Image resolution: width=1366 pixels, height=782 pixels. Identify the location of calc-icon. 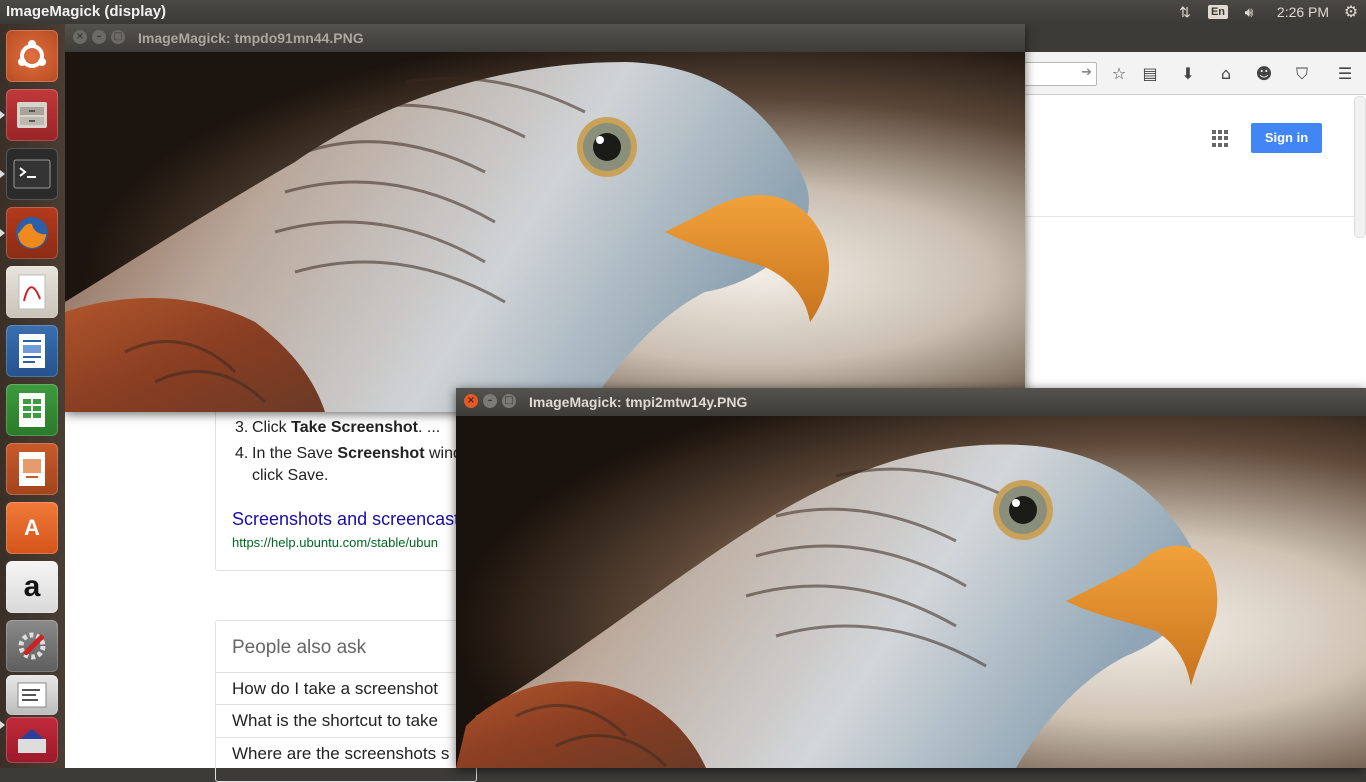
(32, 410).